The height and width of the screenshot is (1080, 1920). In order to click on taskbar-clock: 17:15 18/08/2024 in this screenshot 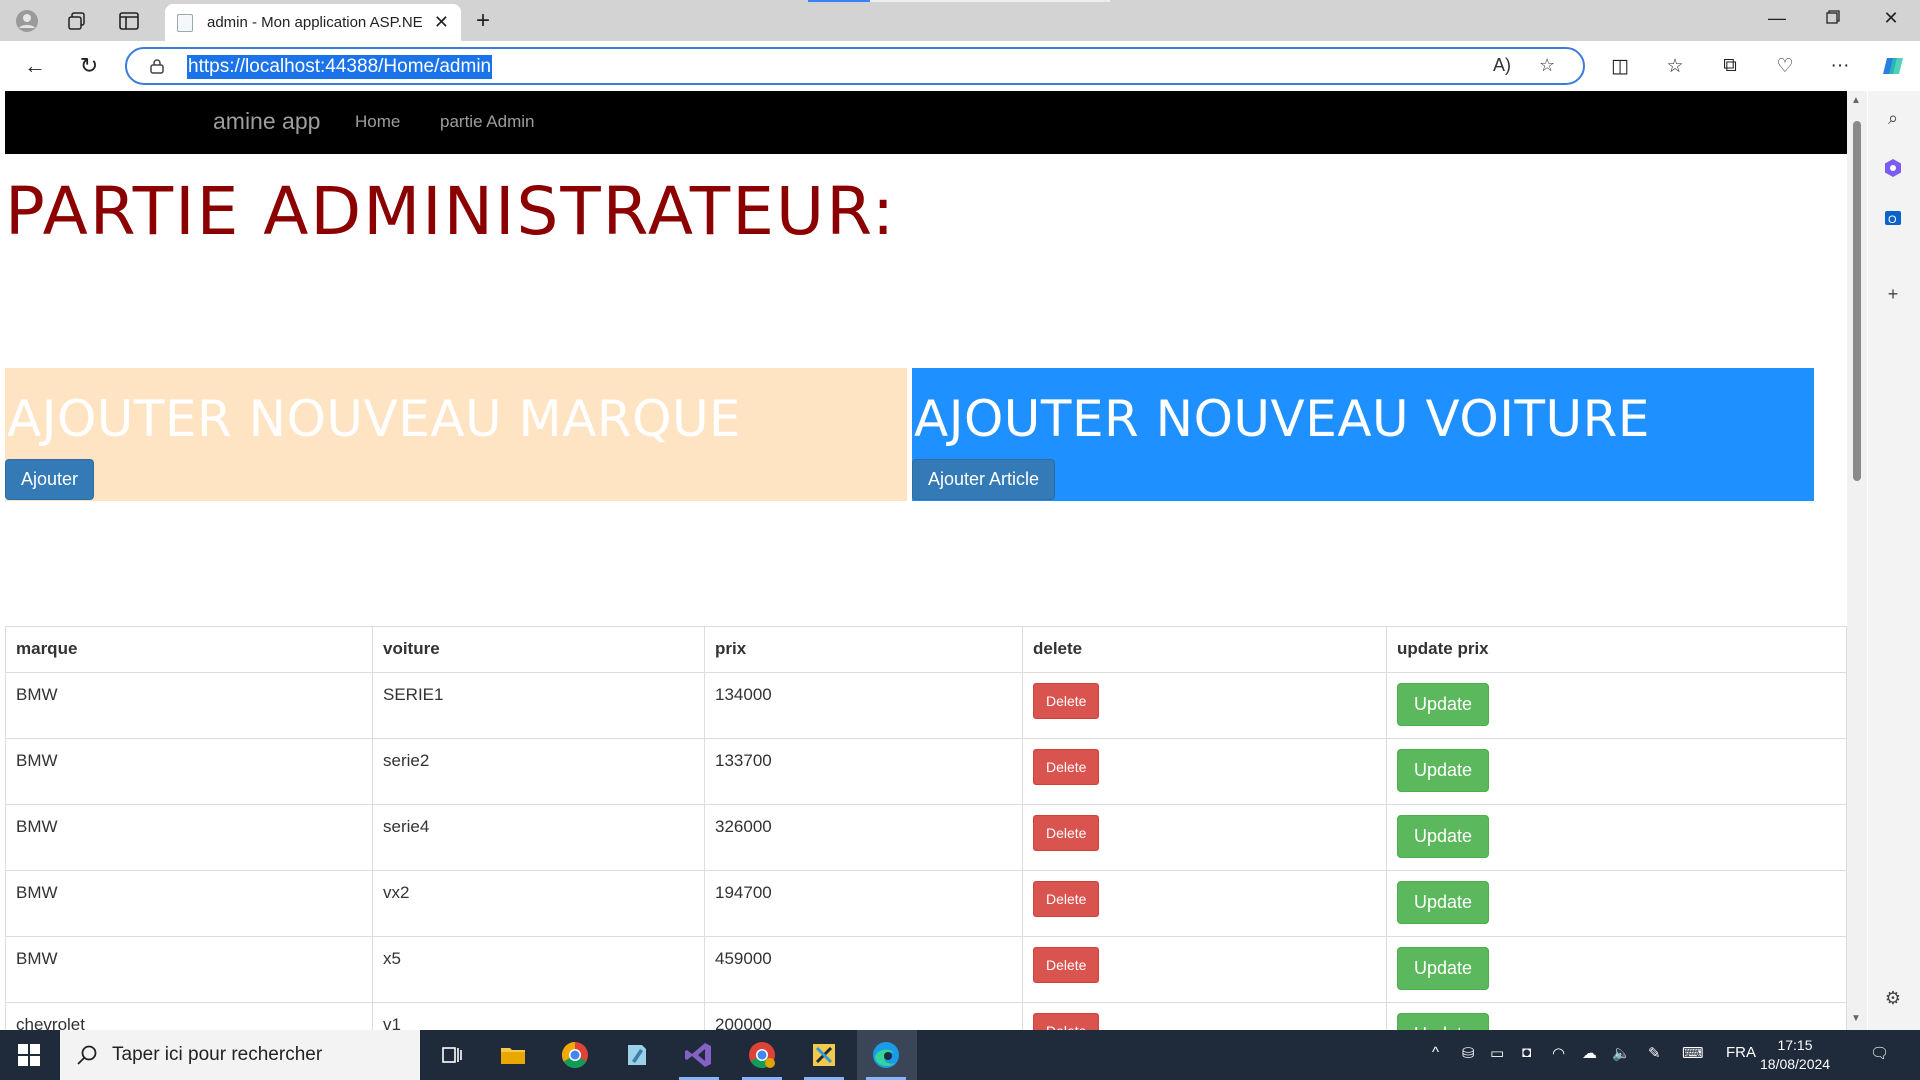, I will do `click(1795, 1055)`.